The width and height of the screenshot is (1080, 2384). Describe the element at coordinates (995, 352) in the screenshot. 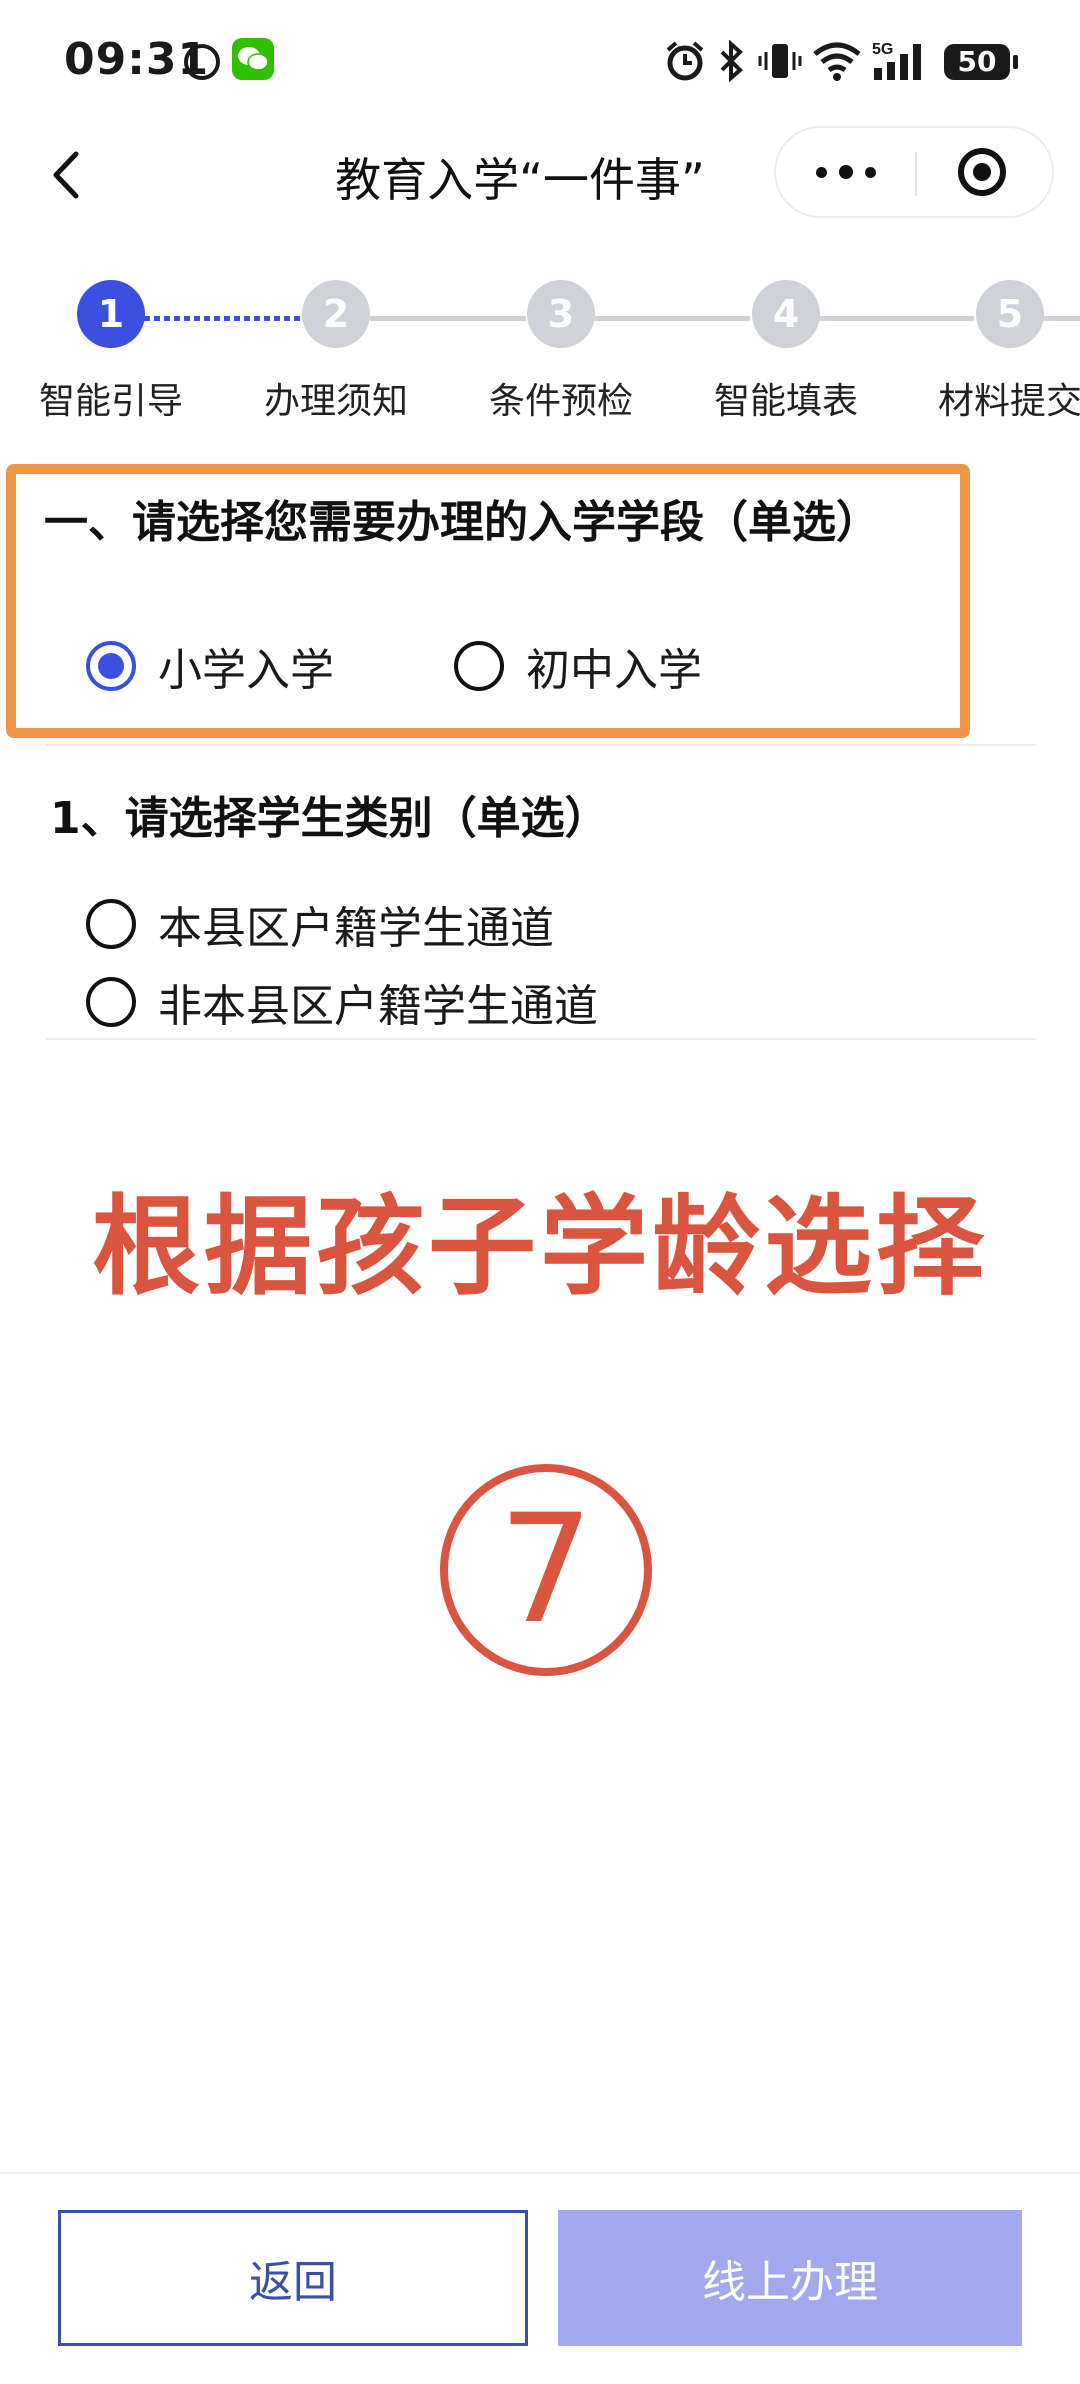

I see `step-5: 5 材料提交` at that location.